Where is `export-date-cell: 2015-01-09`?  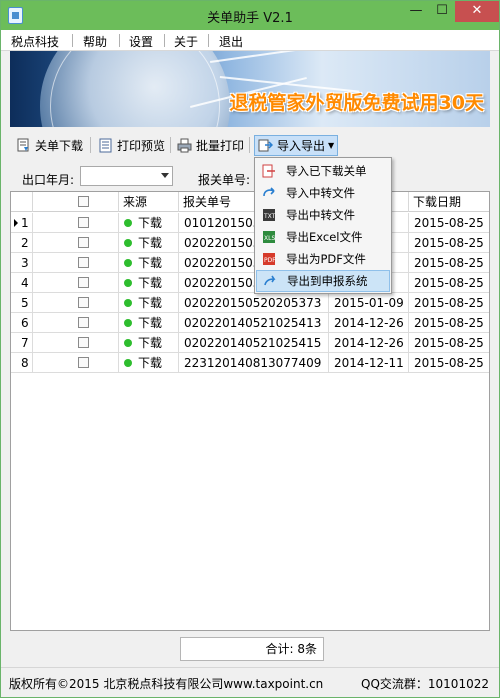 export-date-cell: 2015-01-09 is located at coordinates (369, 303).